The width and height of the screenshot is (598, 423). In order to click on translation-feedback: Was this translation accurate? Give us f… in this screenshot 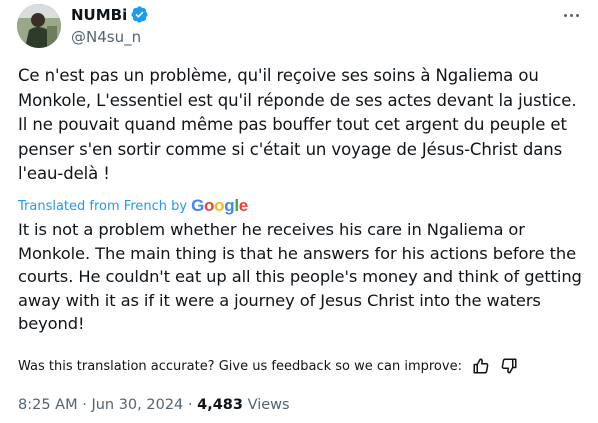, I will do `click(268, 366)`.